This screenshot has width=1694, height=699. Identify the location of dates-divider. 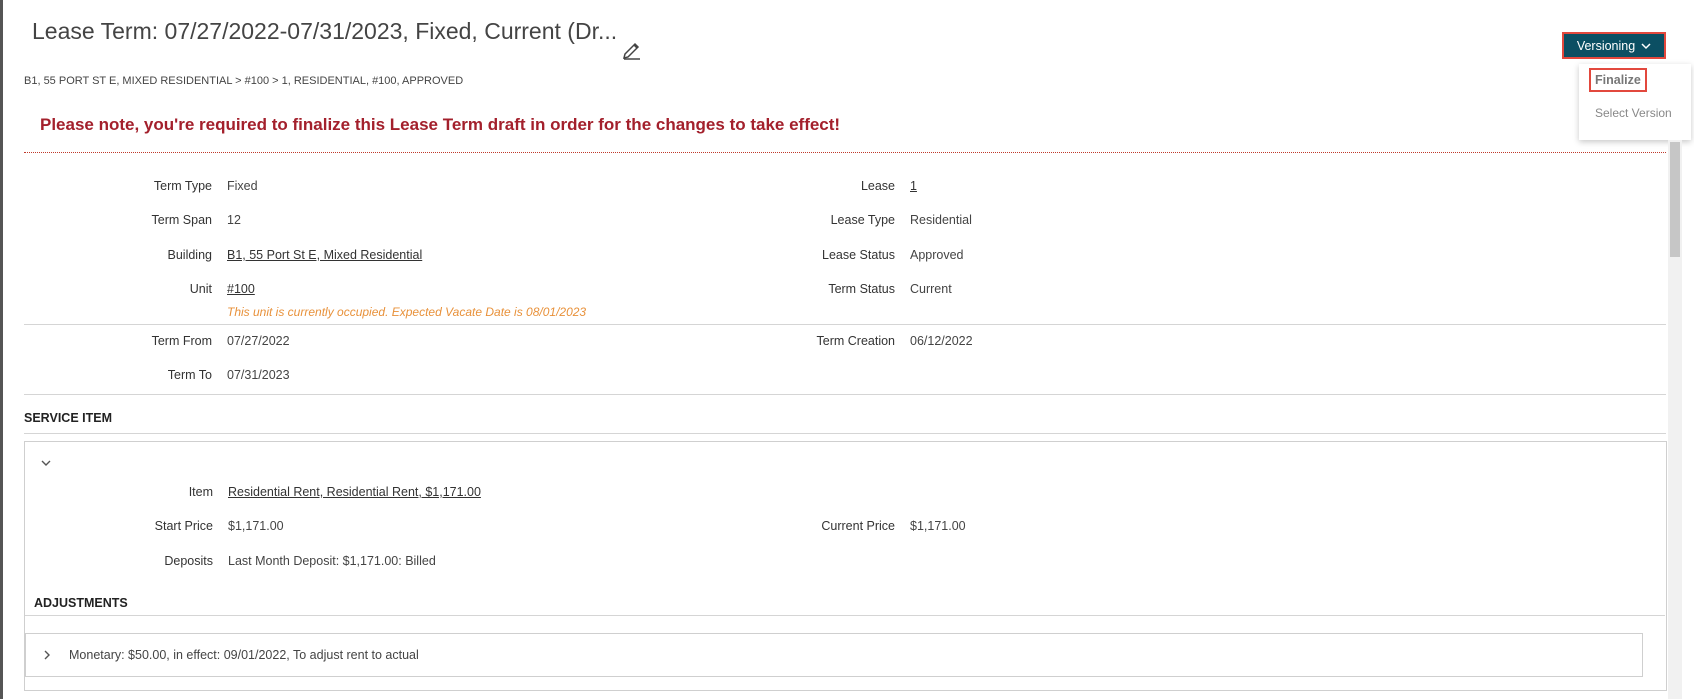
(845, 394).